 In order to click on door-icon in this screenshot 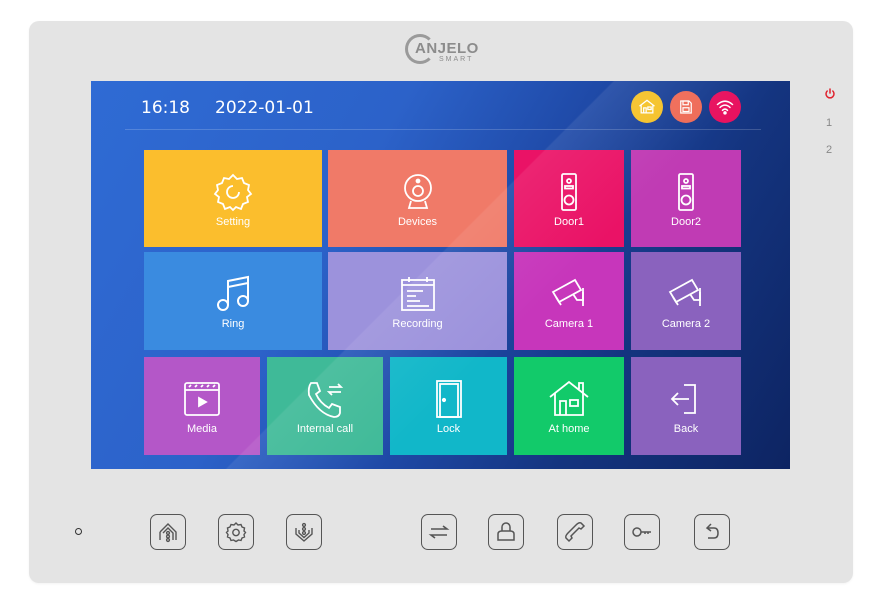, I will do `click(448, 399)`.